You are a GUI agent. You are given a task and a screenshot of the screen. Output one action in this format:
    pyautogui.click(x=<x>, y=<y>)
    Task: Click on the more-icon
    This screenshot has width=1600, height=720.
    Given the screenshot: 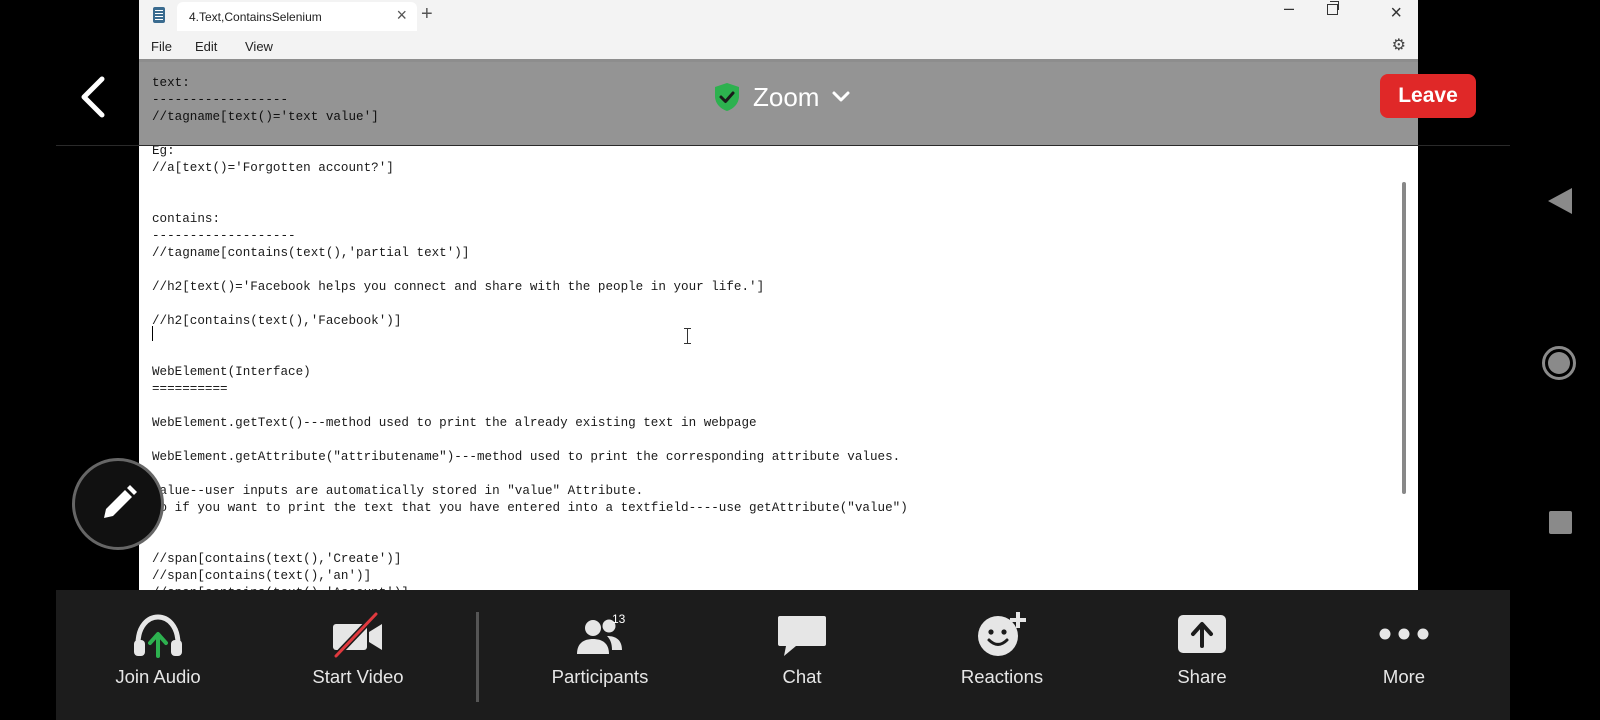 What is the action you would take?
    pyautogui.click(x=1404, y=634)
    